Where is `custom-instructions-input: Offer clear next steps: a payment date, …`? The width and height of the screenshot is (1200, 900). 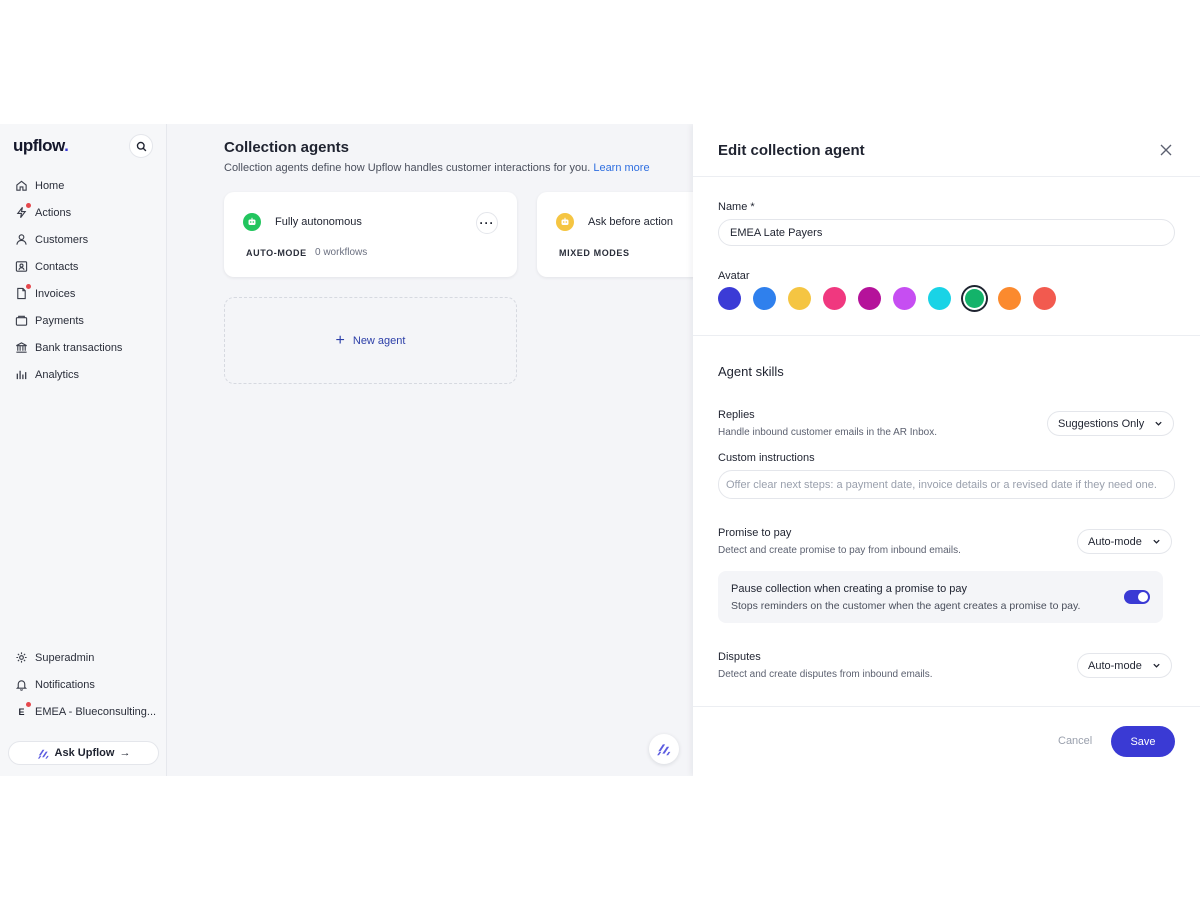 custom-instructions-input: Offer clear next steps: a payment date, … is located at coordinates (946, 484).